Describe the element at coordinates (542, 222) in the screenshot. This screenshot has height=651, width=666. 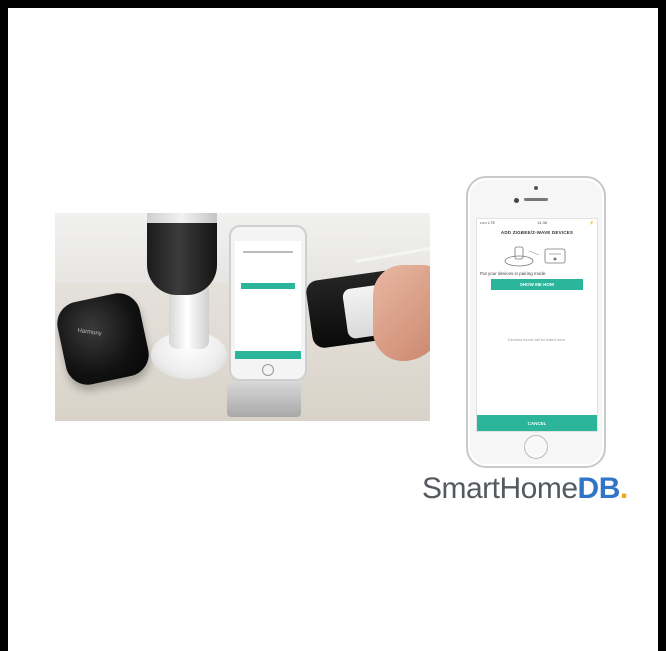
I see `status-time: 14:36` at that location.